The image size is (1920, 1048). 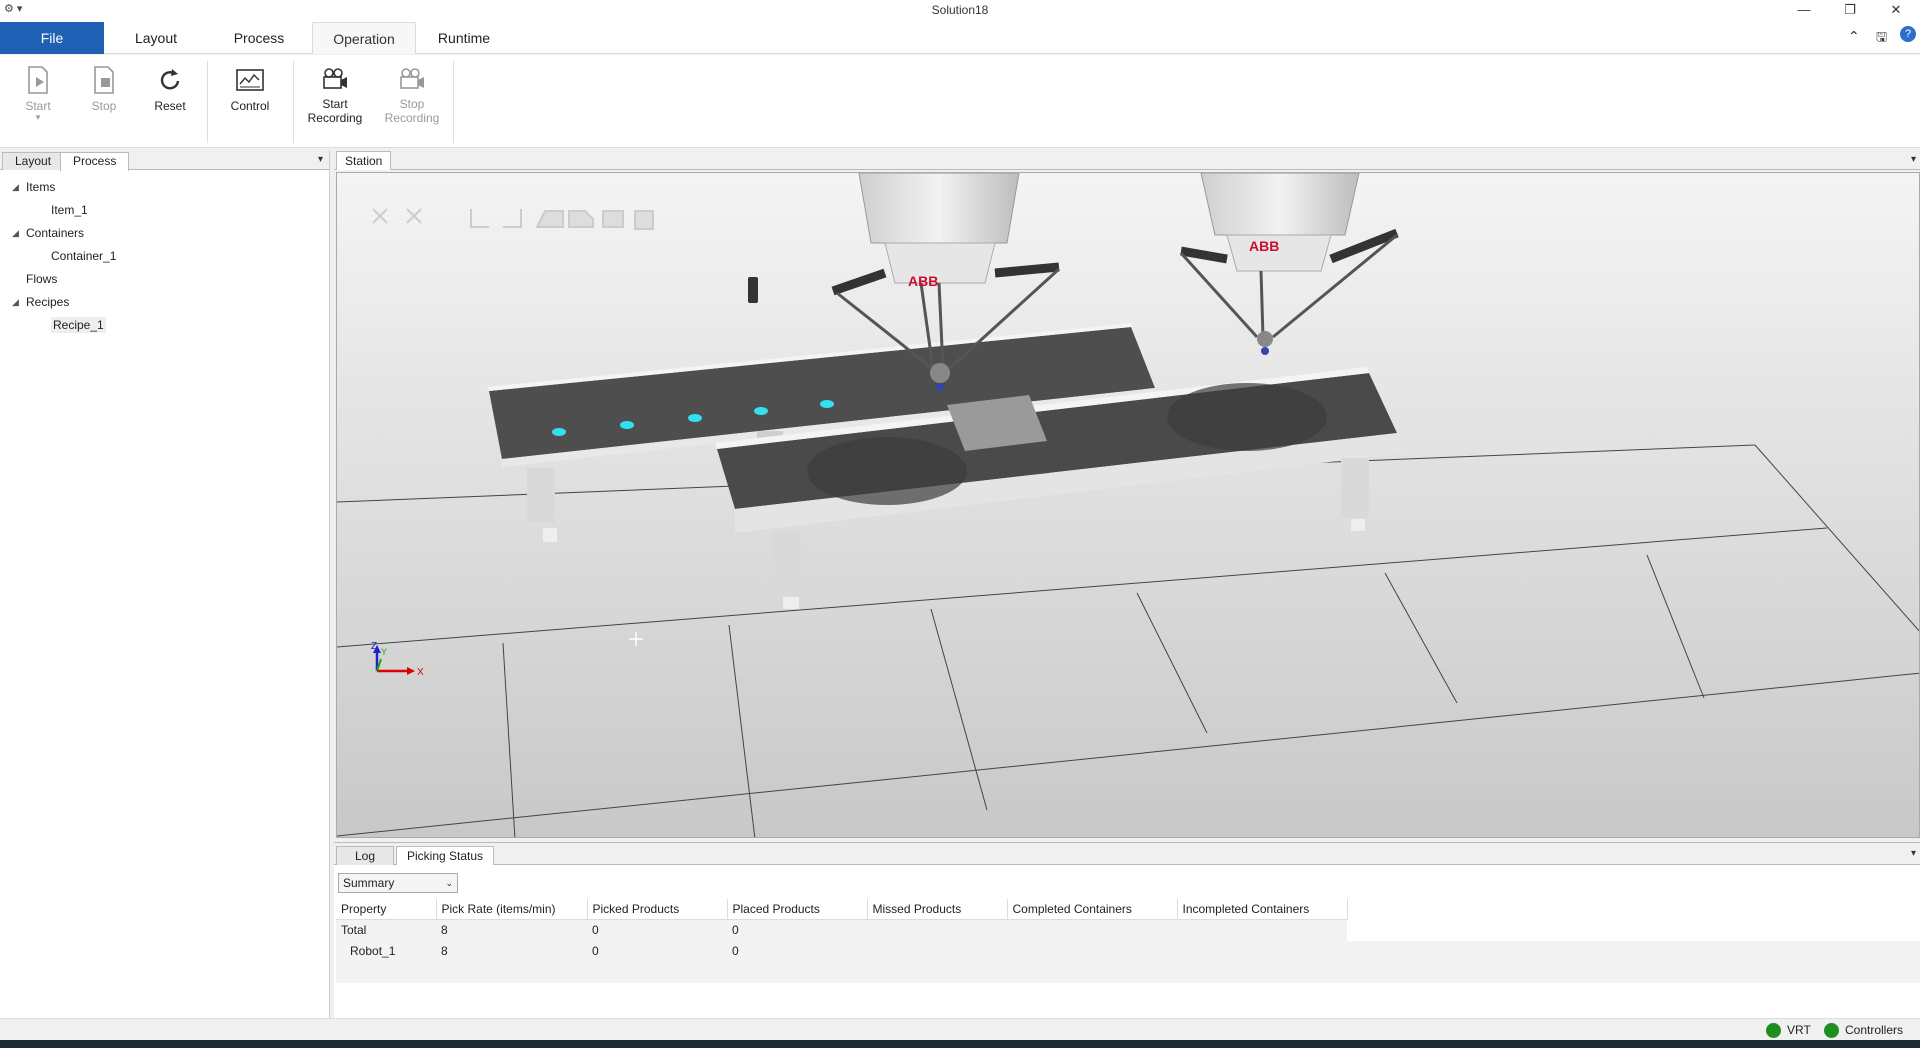 I want to click on controllers-label: Controllers, so click(x=1874, y=1030).